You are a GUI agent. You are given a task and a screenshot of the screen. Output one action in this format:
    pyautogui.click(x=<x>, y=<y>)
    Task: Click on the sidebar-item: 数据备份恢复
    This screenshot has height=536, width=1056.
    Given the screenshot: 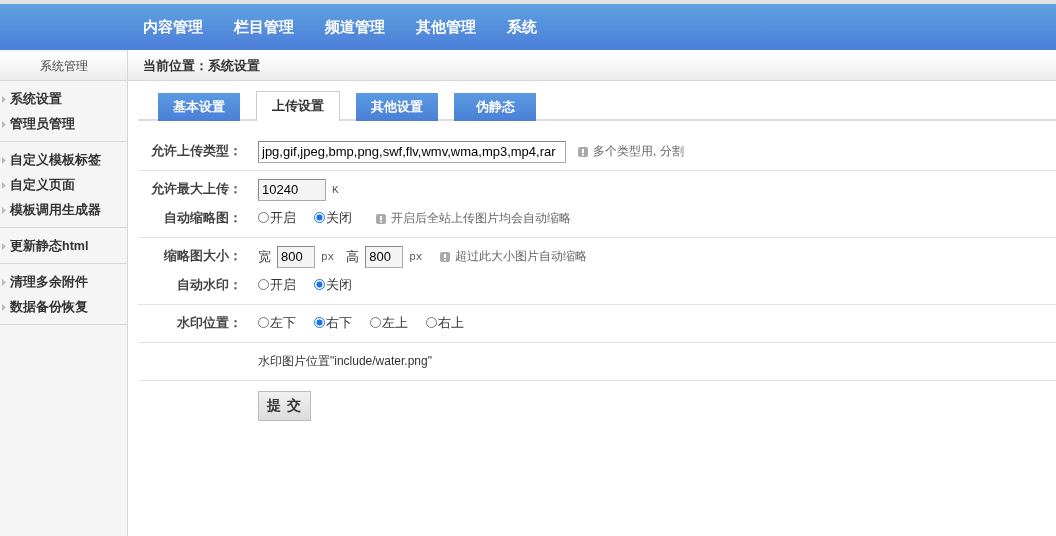 What is the action you would take?
    pyautogui.click(x=49, y=307)
    